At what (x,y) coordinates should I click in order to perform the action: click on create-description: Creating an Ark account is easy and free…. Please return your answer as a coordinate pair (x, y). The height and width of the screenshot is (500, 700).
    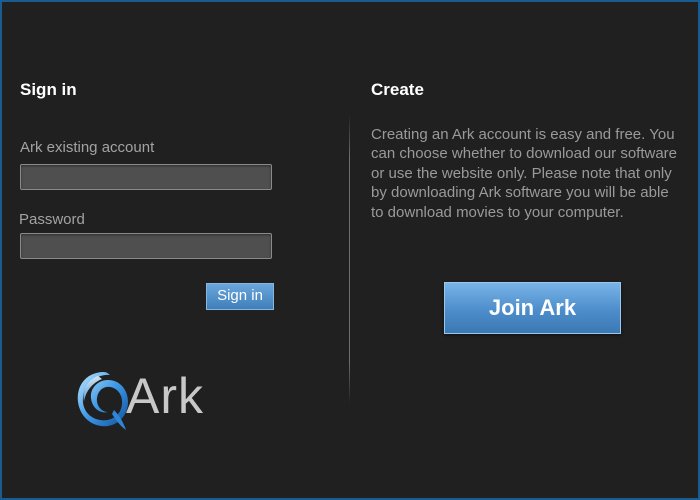
    Looking at the image, I should click on (524, 173).